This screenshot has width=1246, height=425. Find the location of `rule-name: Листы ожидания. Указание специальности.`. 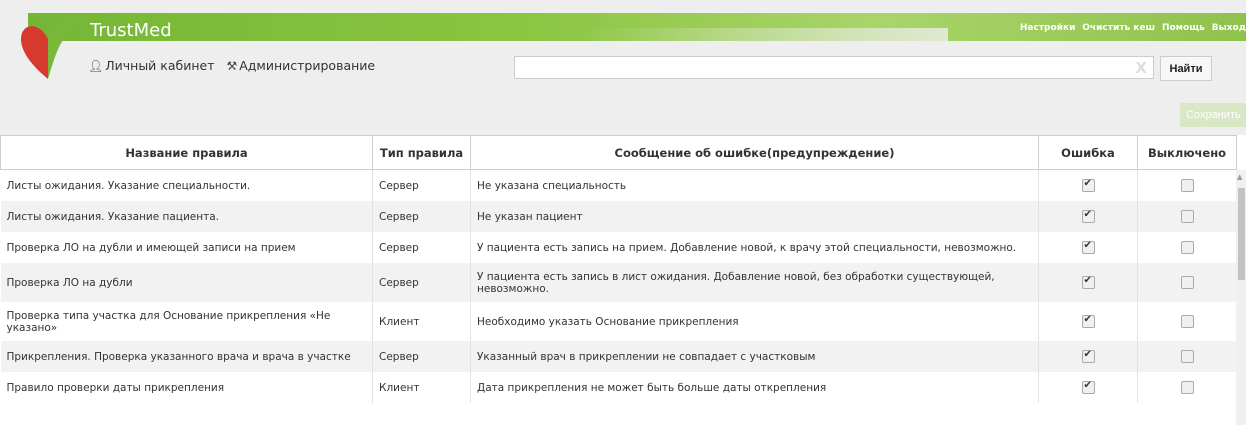

rule-name: Листы ожидания. Указание специальности. is located at coordinates (186, 185).